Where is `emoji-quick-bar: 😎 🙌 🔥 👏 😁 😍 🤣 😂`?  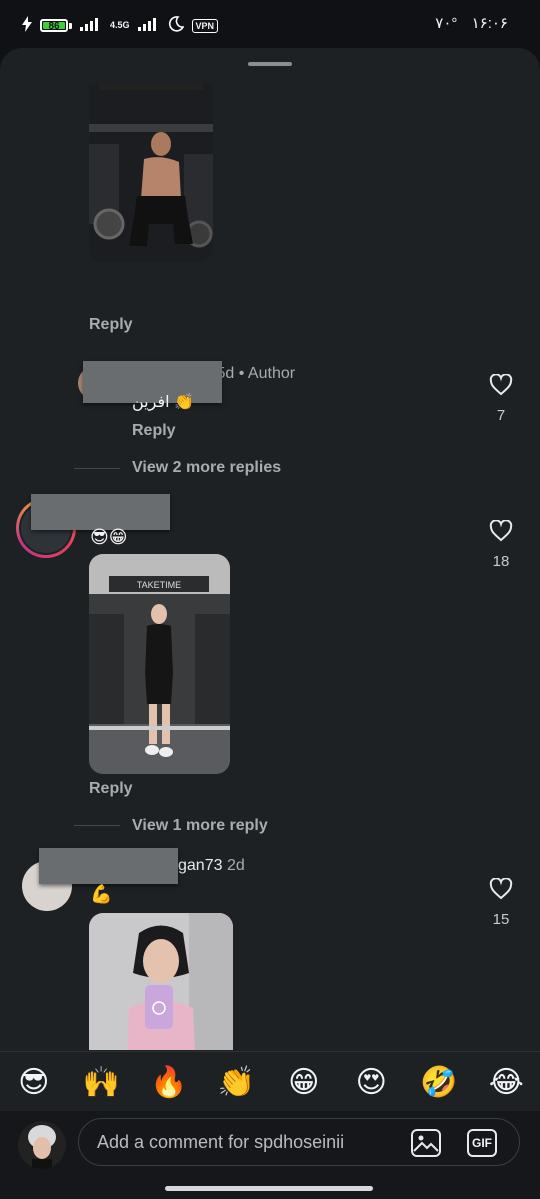 emoji-quick-bar: 😎 🙌 🔥 👏 😁 😍 🤣 😂 is located at coordinates (270, 1081).